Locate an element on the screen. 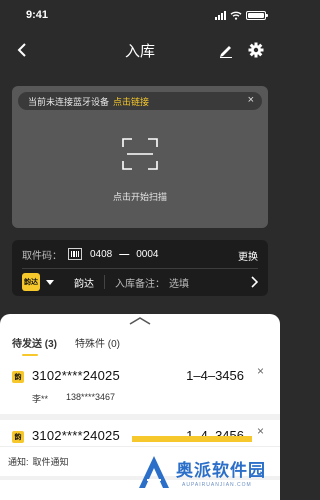  chevron-right-icon is located at coordinates (255, 283).